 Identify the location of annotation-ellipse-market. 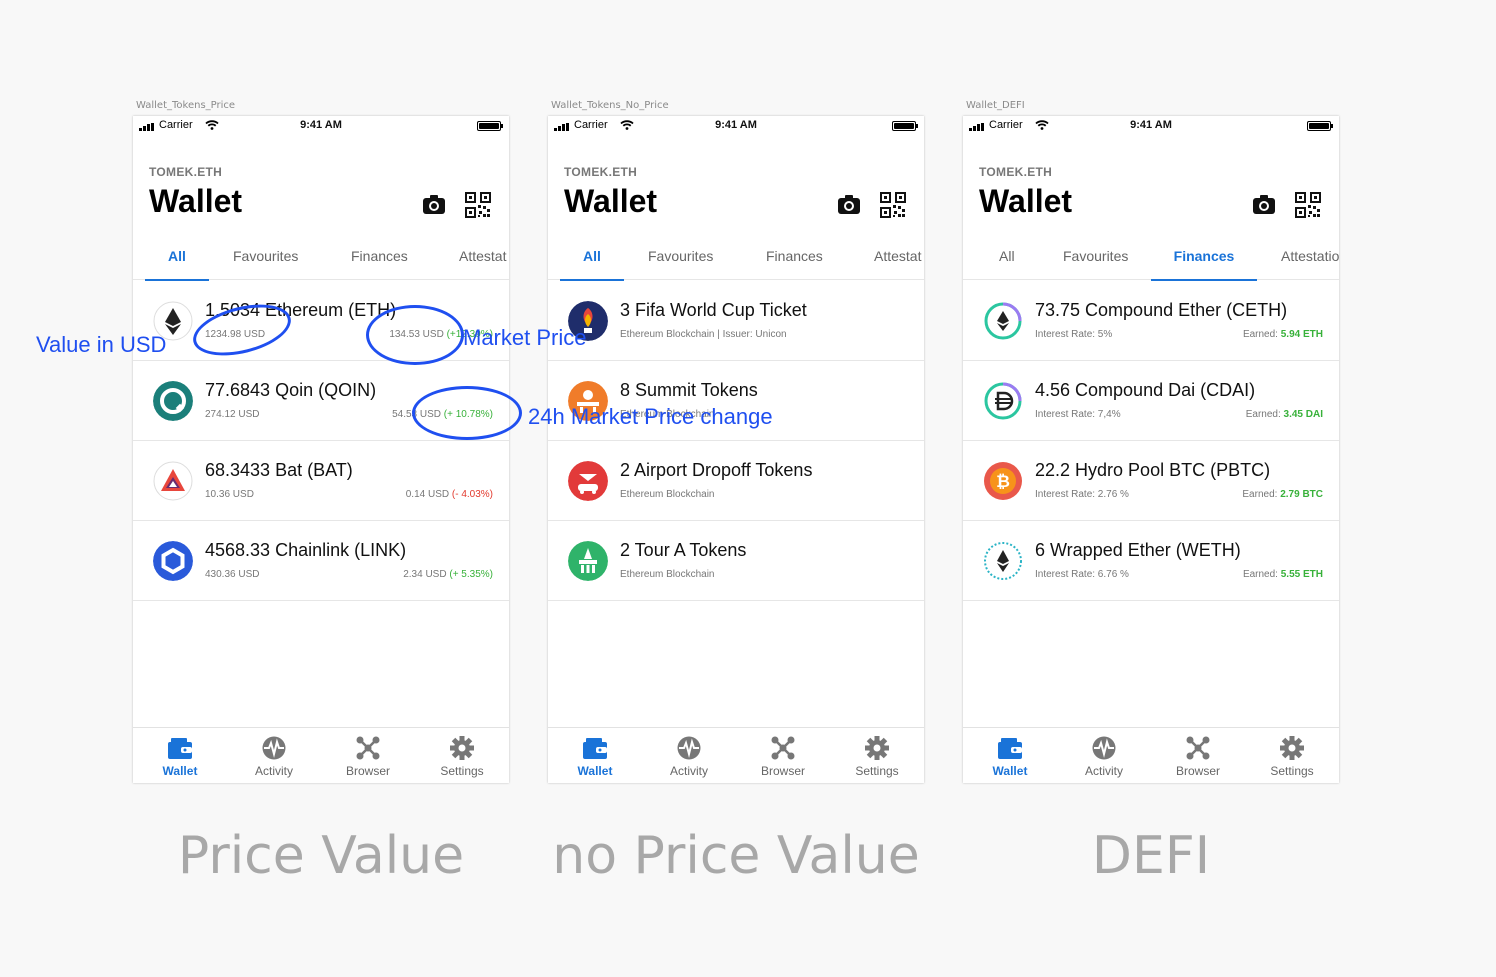
(415, 335).